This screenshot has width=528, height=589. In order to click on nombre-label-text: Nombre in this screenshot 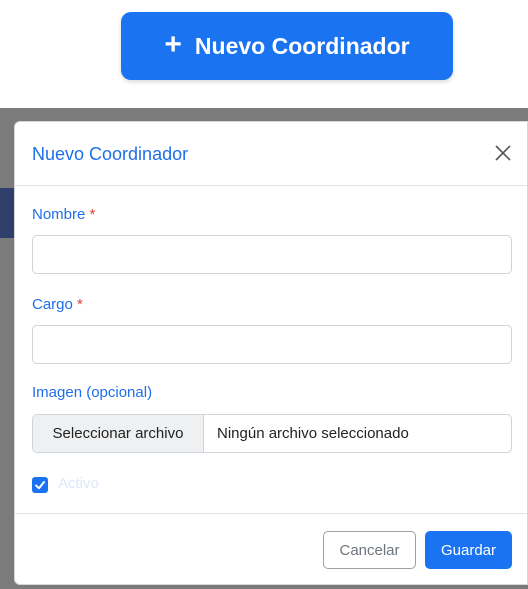, I will do `click(59, 214)`.